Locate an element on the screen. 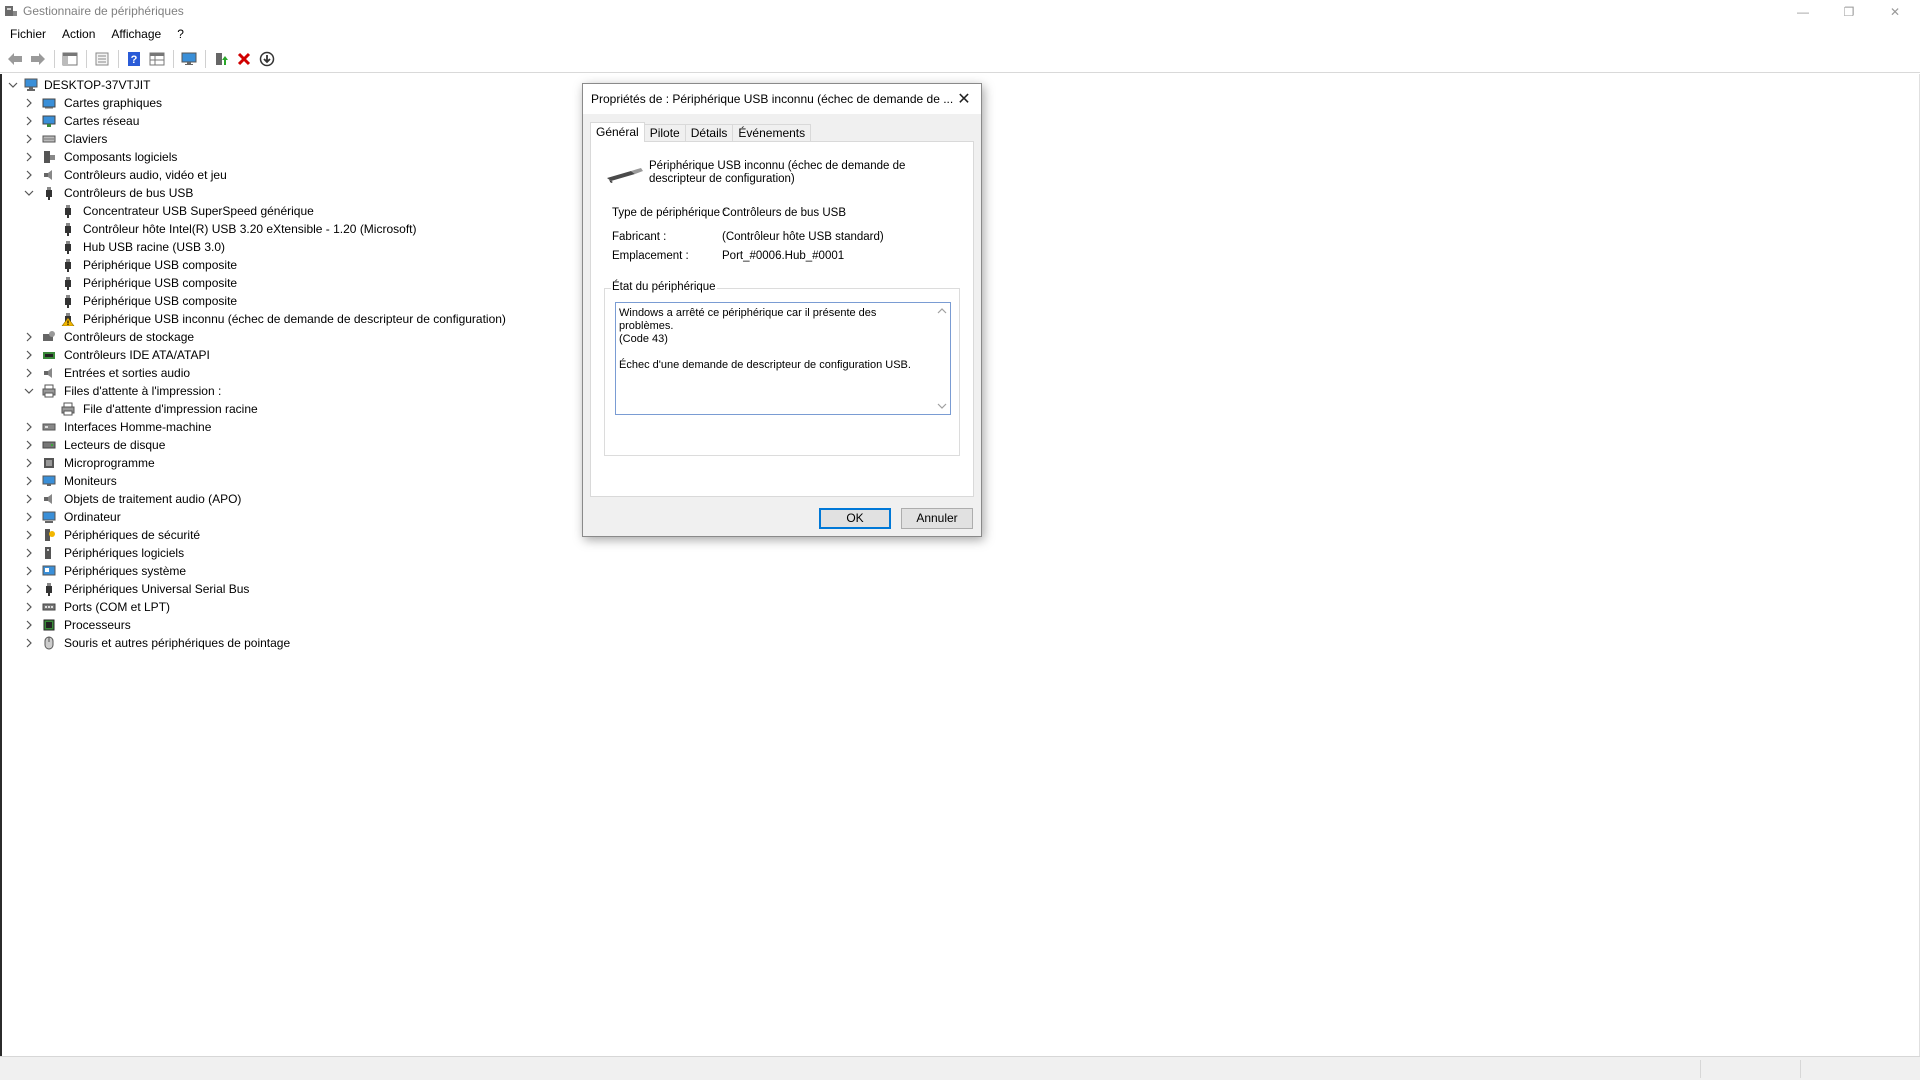  tree-item: Ordinateur is located at coordinates (282, 517).